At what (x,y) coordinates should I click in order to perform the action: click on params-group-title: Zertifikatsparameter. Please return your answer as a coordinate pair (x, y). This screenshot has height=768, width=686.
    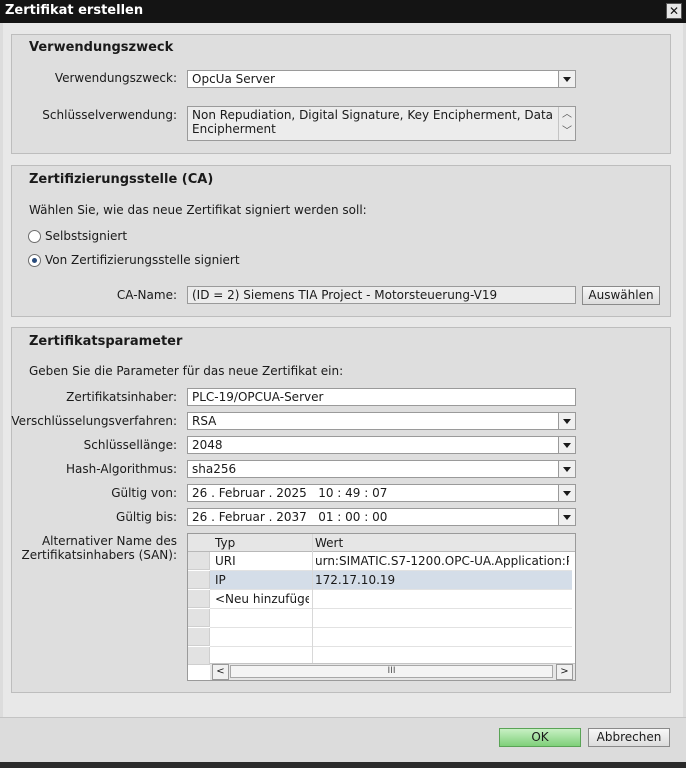
    Looking at the image, I should click on (106, 341).